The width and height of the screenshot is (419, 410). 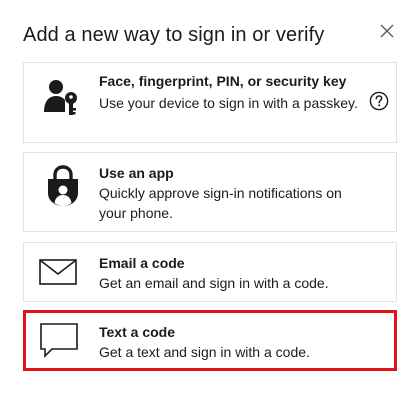 What do you see at coordinates (204, 352) in the screenshot?
I see `option-description: Get a text and sign in with a code.` at bounding box center [204, 352].